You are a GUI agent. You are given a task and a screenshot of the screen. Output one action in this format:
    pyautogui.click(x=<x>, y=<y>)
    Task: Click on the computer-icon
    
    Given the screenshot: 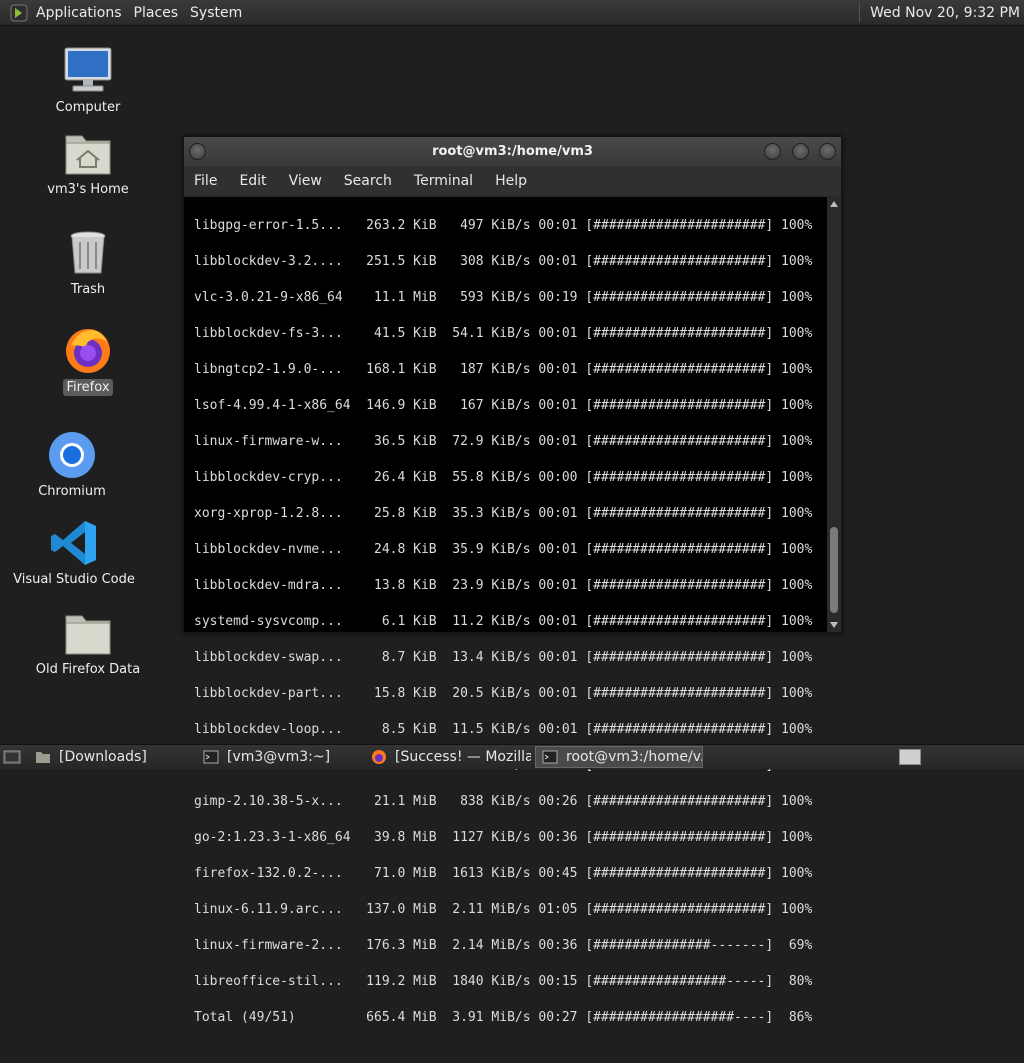 What is the action you would take?
    pyautogui.click(x=88, y=69)
    